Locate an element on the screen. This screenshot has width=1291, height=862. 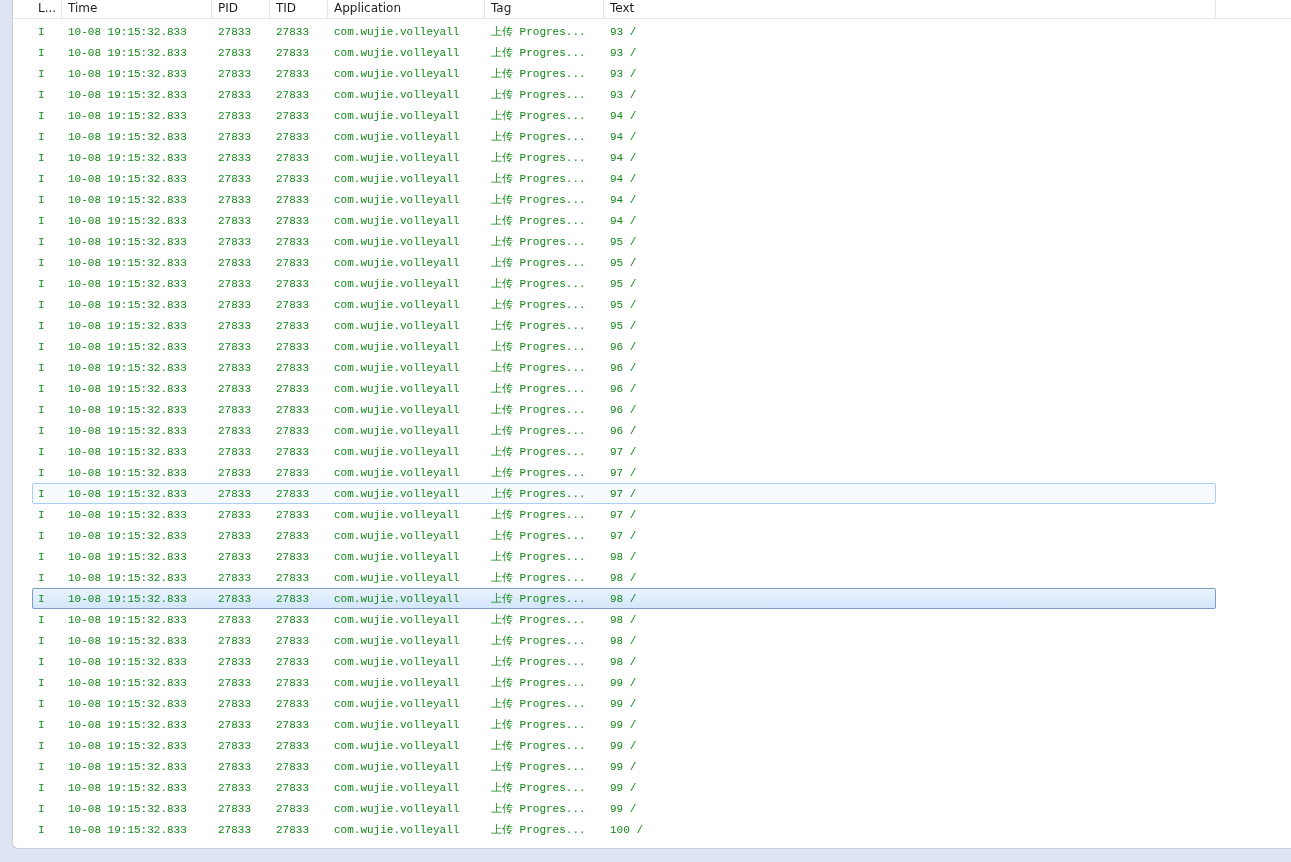
log-row: I 10-08 19:15:32.833 27833 27833 com.wujie.volleyall 上传 Progres... 100 / is located at coordinates (624, 827).